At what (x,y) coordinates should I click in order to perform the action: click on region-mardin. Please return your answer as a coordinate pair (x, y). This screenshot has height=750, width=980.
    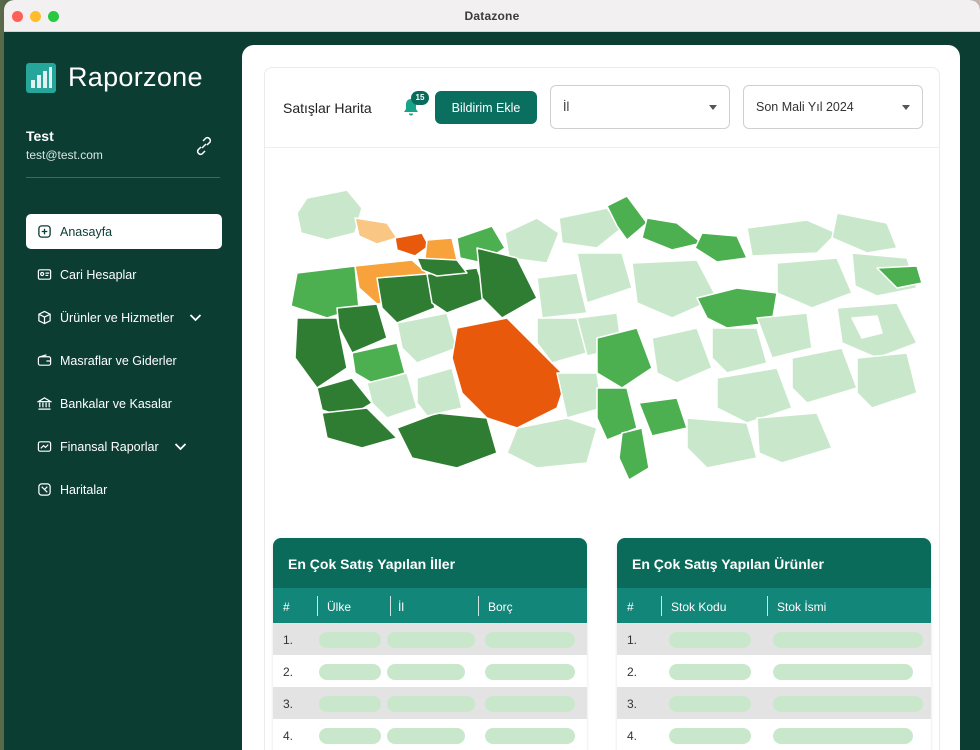
    Looking at the image, I should click on (794, 438).